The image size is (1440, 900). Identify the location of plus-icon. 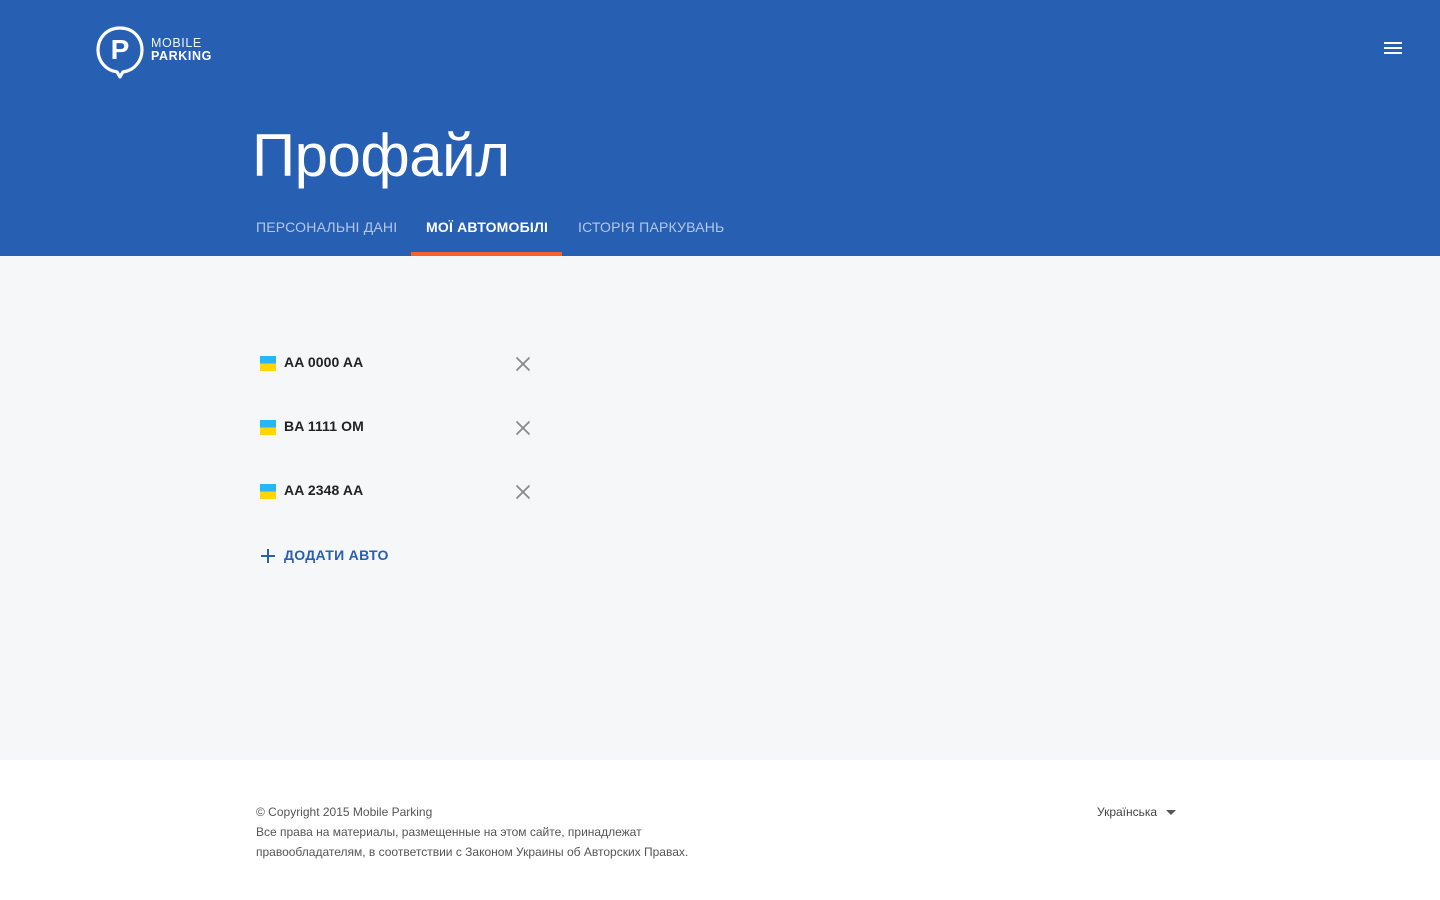
(268, 556).